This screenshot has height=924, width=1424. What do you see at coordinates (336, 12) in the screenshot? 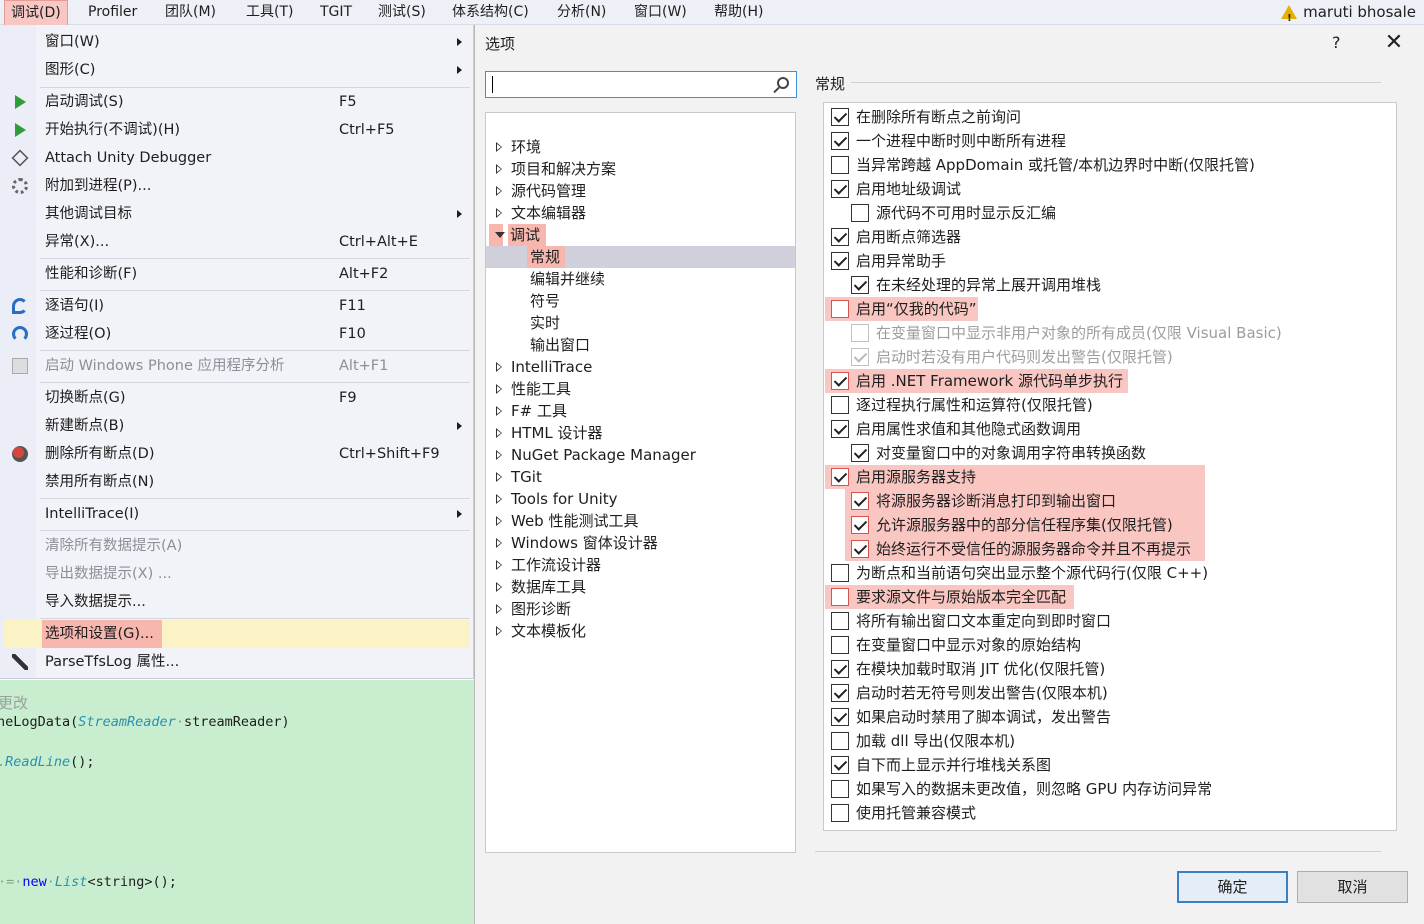
I see `menu-tgit: TGIT` at bounding box center [336, 12].